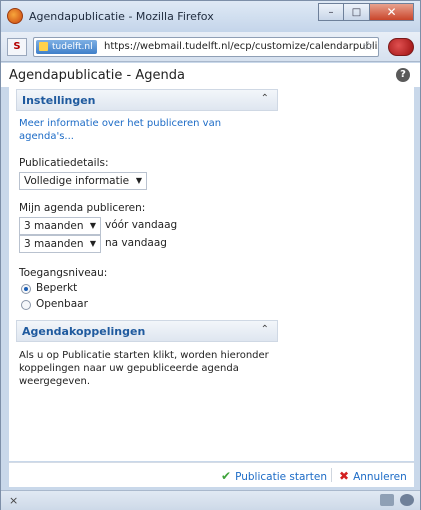  I want to click on close-button: ✕, so click(392, 12).